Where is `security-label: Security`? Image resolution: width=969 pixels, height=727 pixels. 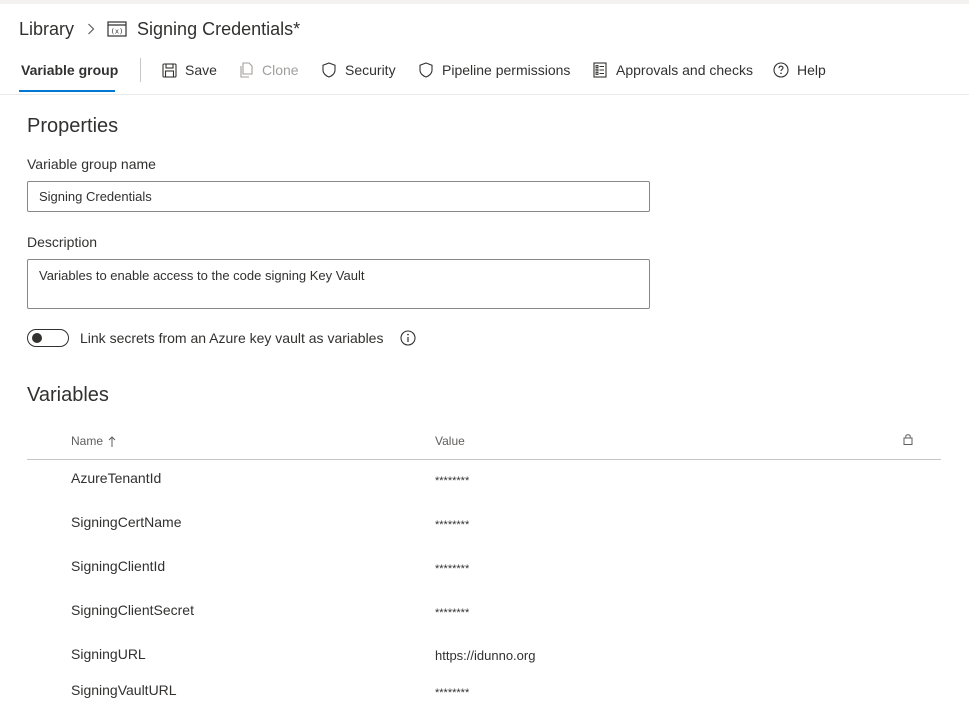 security-label: Security is located at coordinates (370, 70).